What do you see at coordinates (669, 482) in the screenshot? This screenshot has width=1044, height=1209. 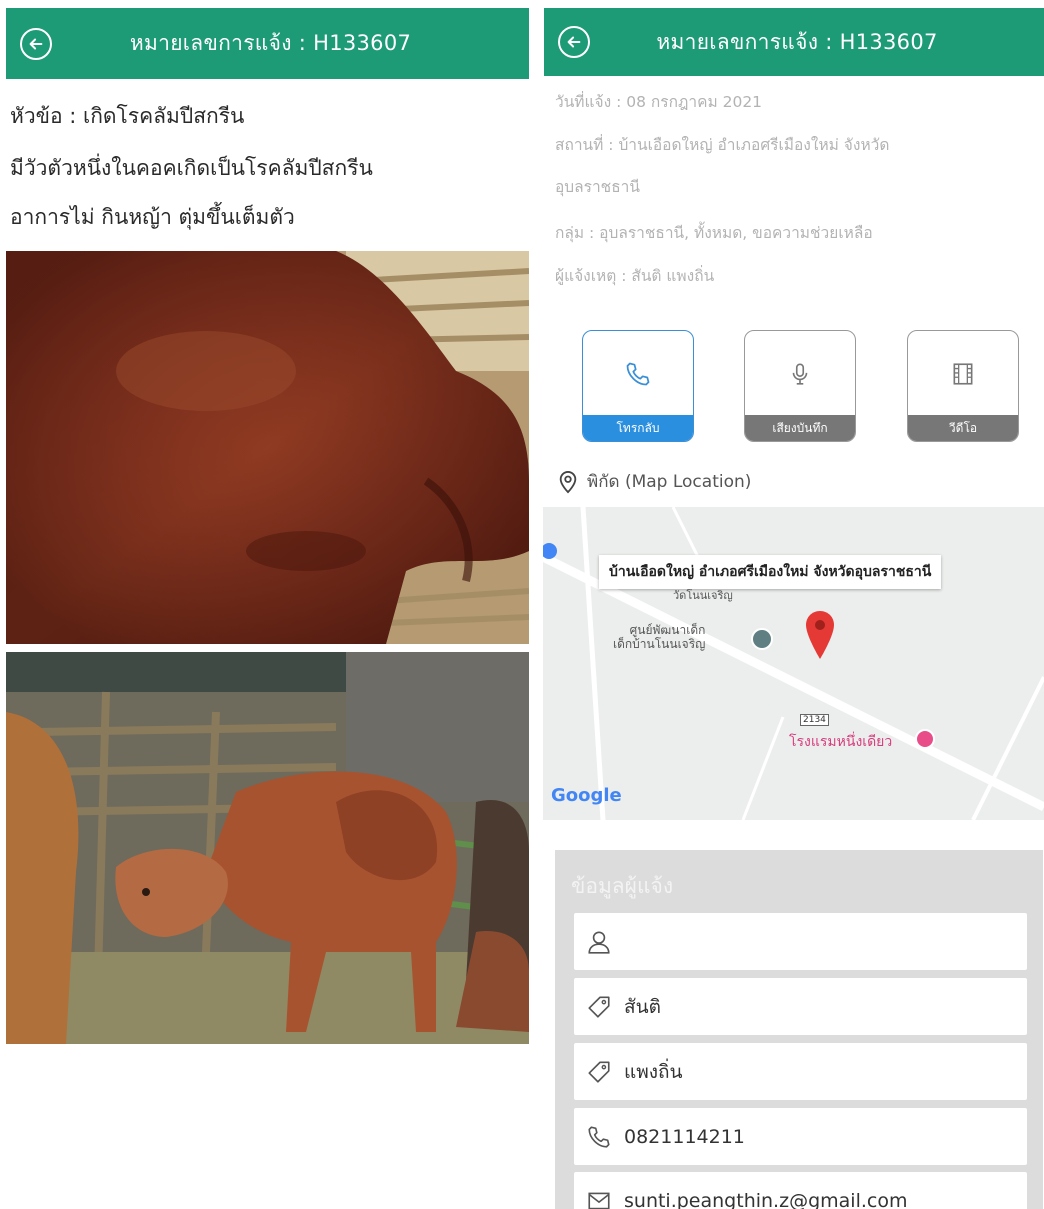 I see `map-section-label: พิกัด (Map Location)` at bounding box center [669, 482].